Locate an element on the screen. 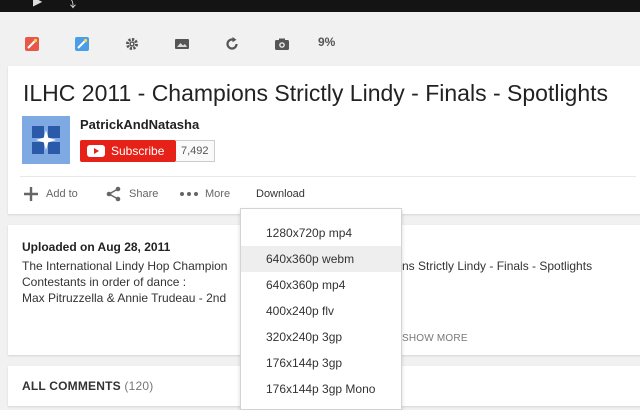 The height and width of the screenshot is (410, 640). youtube-logo-icon is located at coordinates (96, 151).